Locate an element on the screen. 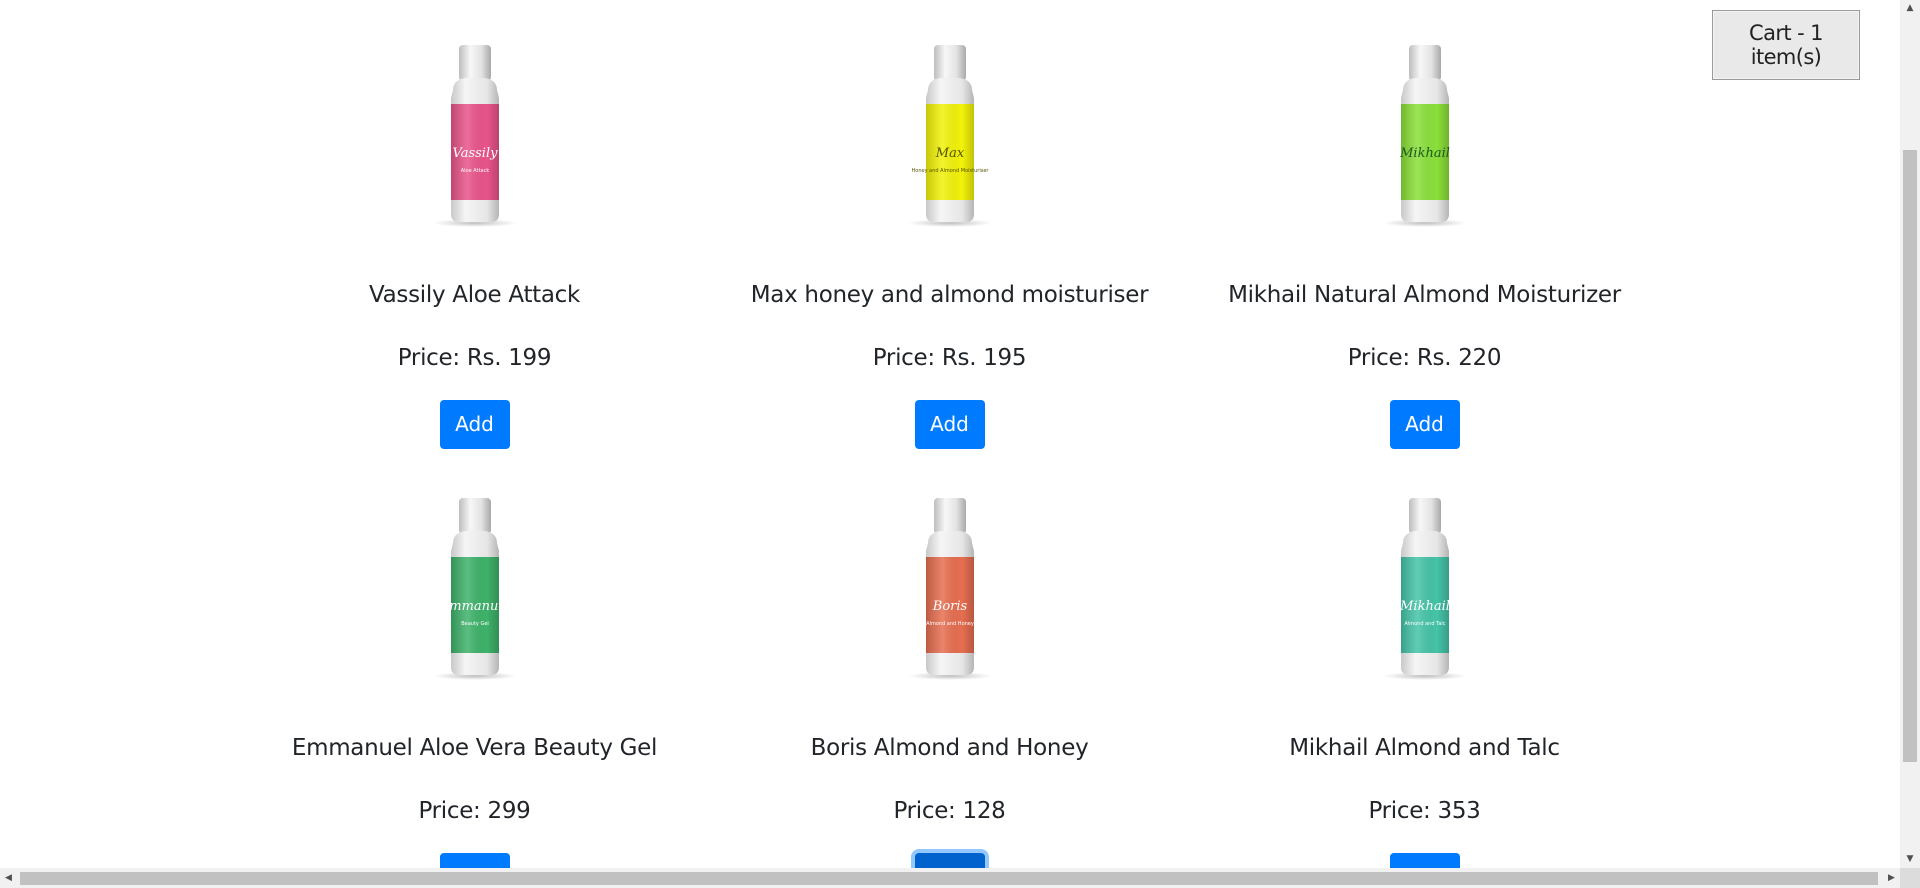 The image size is (1920, 888). bottle-label-text: Max is located at coordinates (949, 153).